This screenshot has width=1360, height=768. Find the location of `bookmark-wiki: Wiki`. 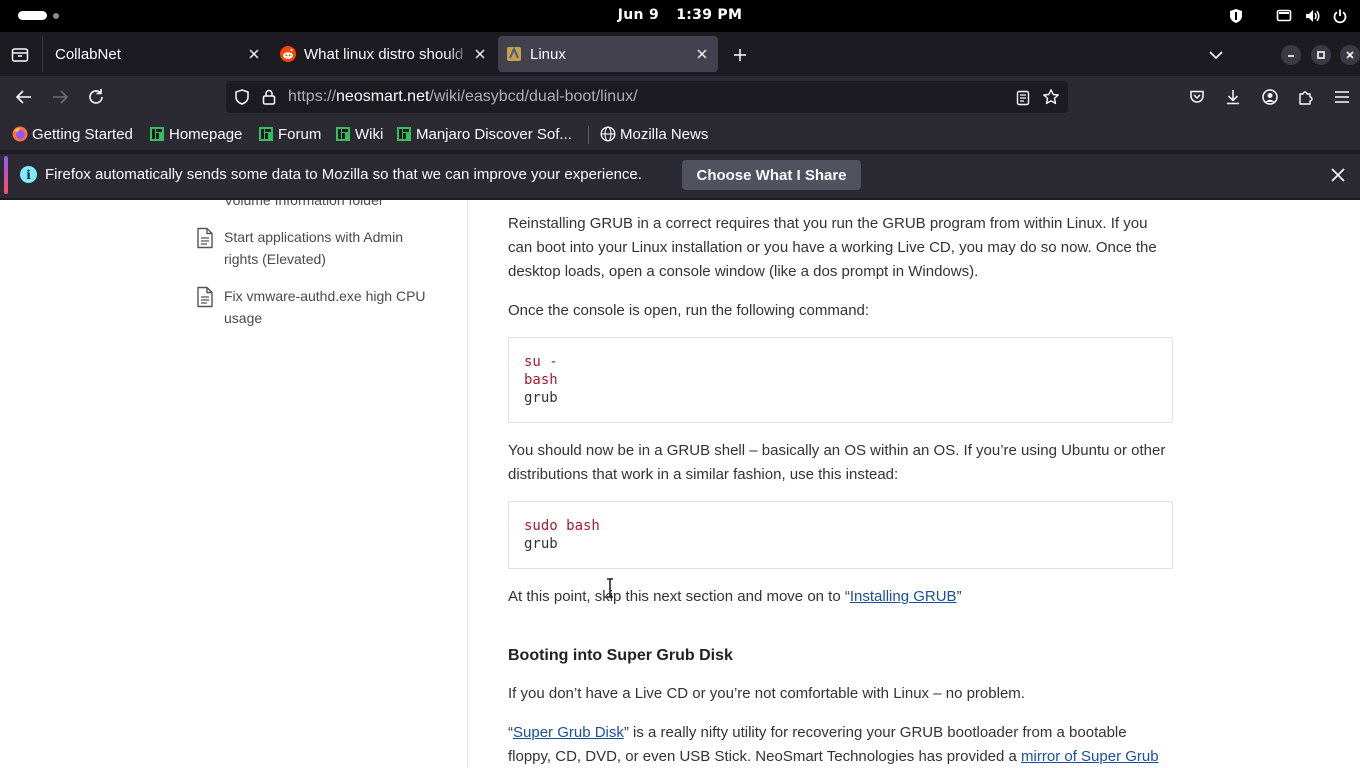

bookmark-wiki: Wiki is located at coordinates (359, 134).